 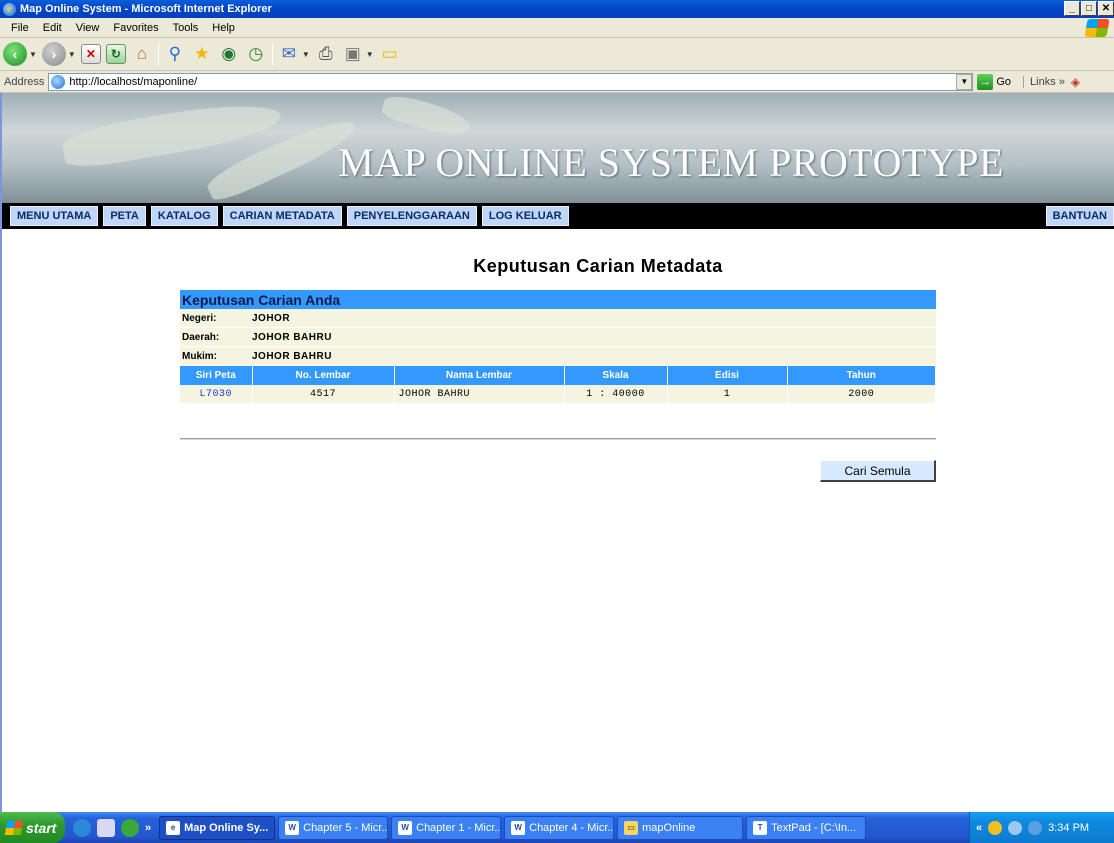 I want to click on media-quicklaunch-icon, so click(x=130, y=827).